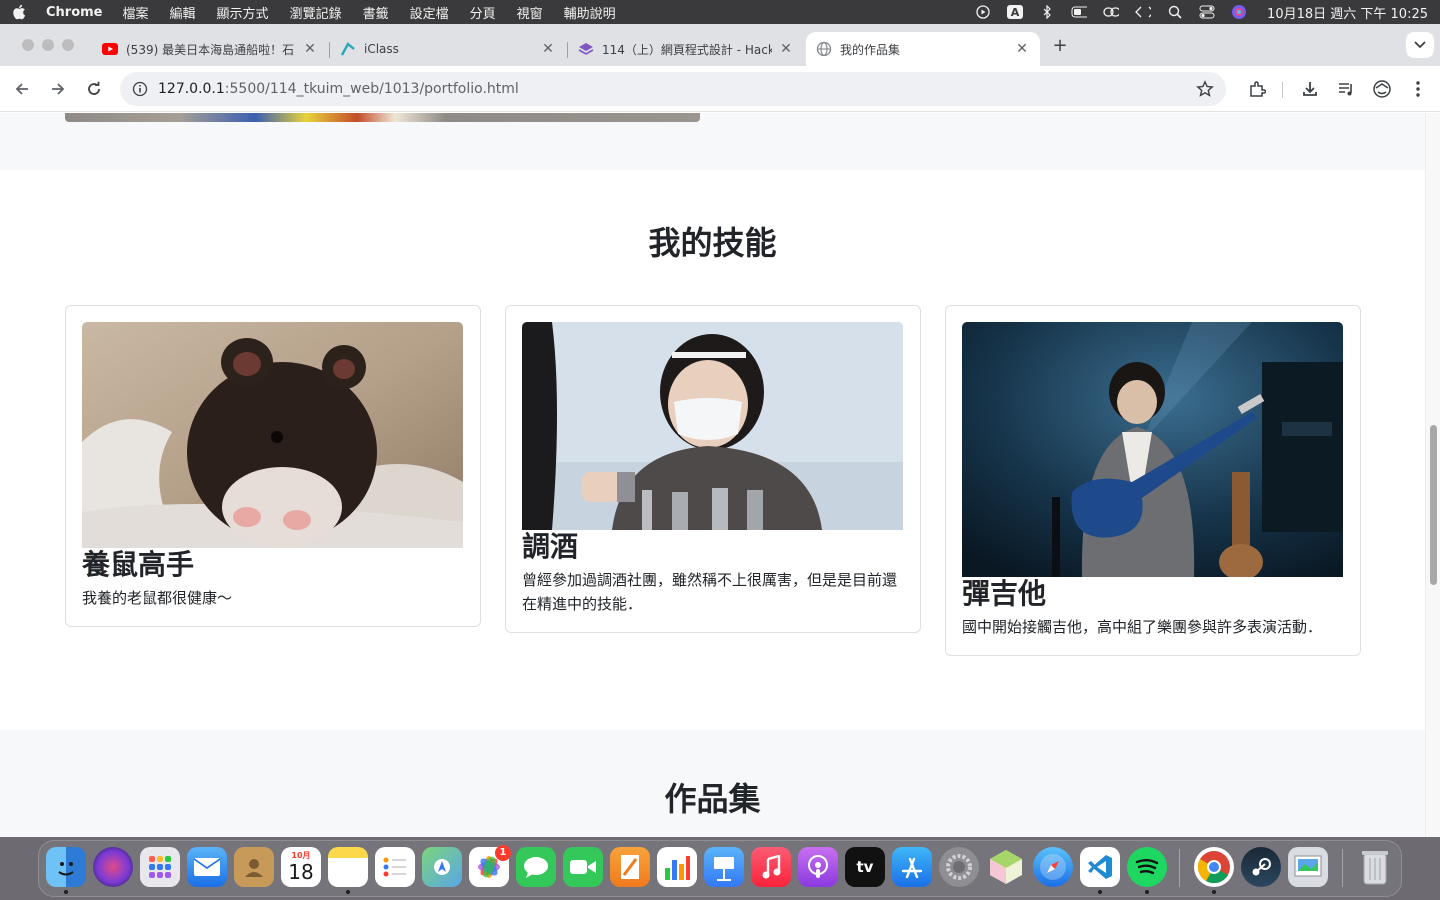 The image size is (1440, 900). Describe the element at coordinates (316, 12) in the screenshot. I see `menu-history: 瀏覽記錄` at that location.